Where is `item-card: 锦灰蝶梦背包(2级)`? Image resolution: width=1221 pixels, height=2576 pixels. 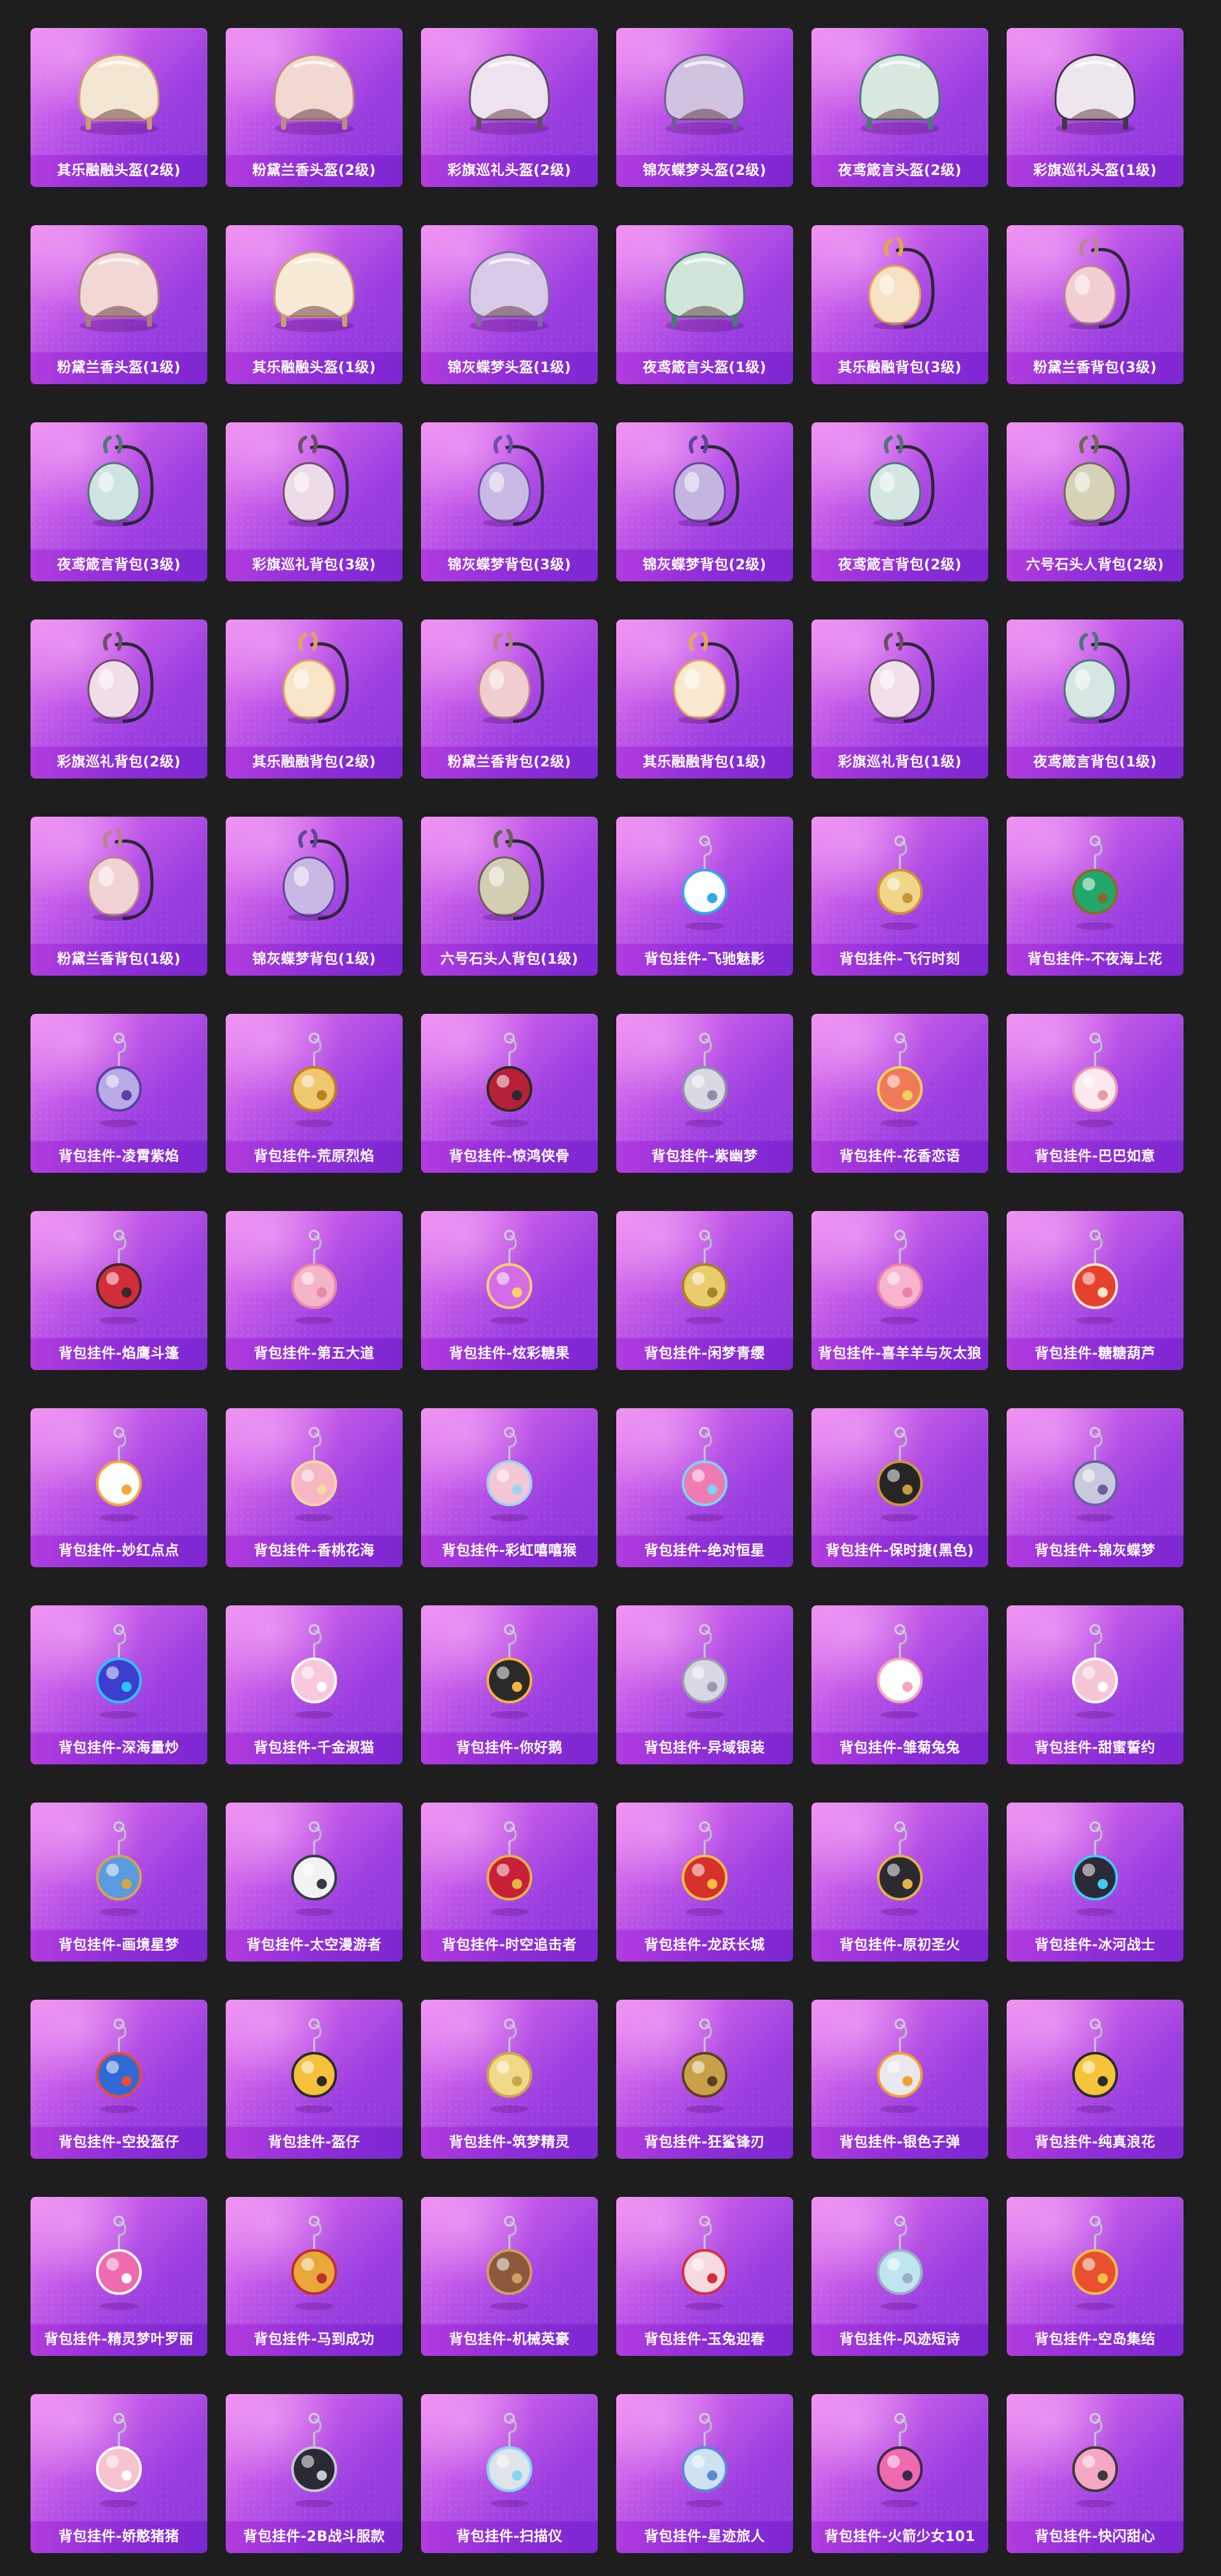
item-card: 锦灰蝶梦背包(2级) is located at coordinates (704, 501).